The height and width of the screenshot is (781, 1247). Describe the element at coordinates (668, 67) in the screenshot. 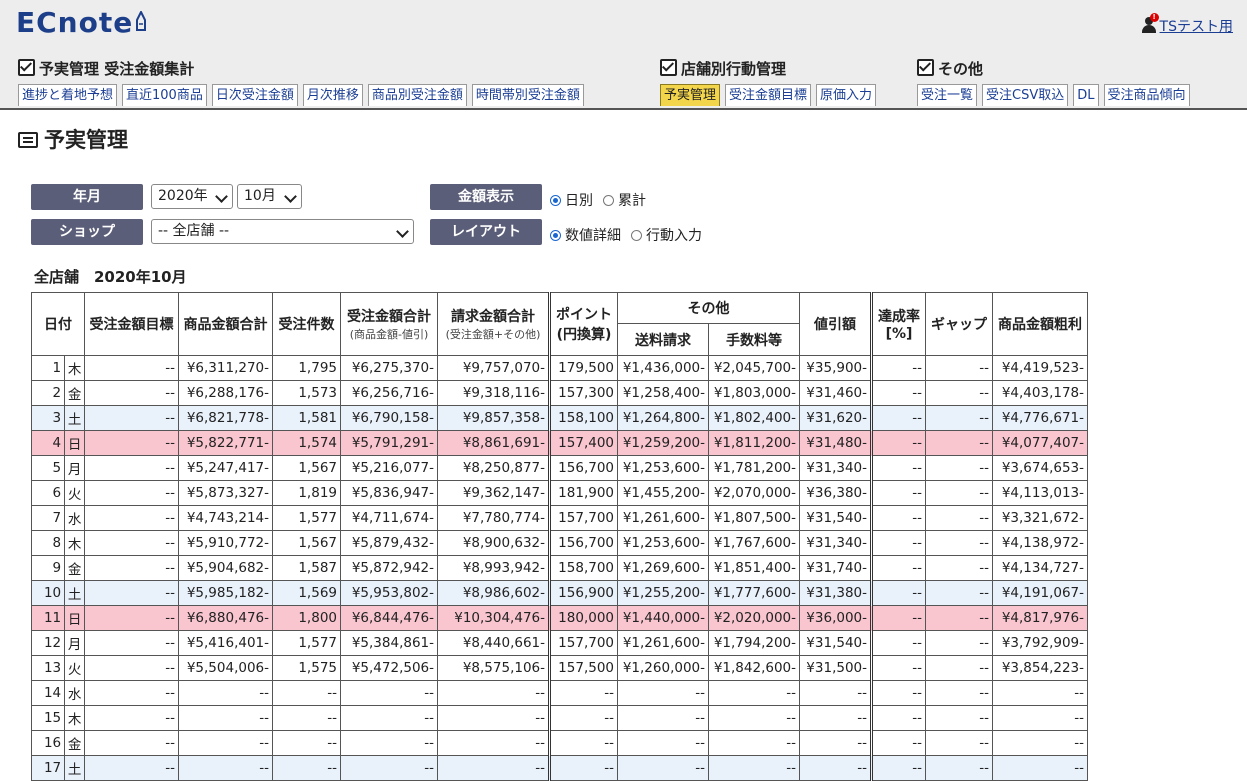

I see `check-icon` at that location.